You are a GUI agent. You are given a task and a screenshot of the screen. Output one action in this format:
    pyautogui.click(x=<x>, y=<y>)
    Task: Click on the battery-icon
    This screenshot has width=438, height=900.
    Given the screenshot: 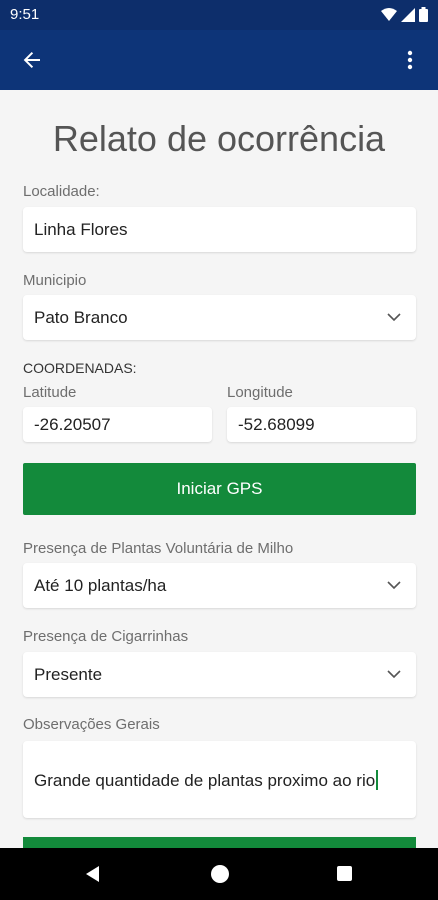 What is the action you would take?
    pyautogui.click(x=423, y=14)
    